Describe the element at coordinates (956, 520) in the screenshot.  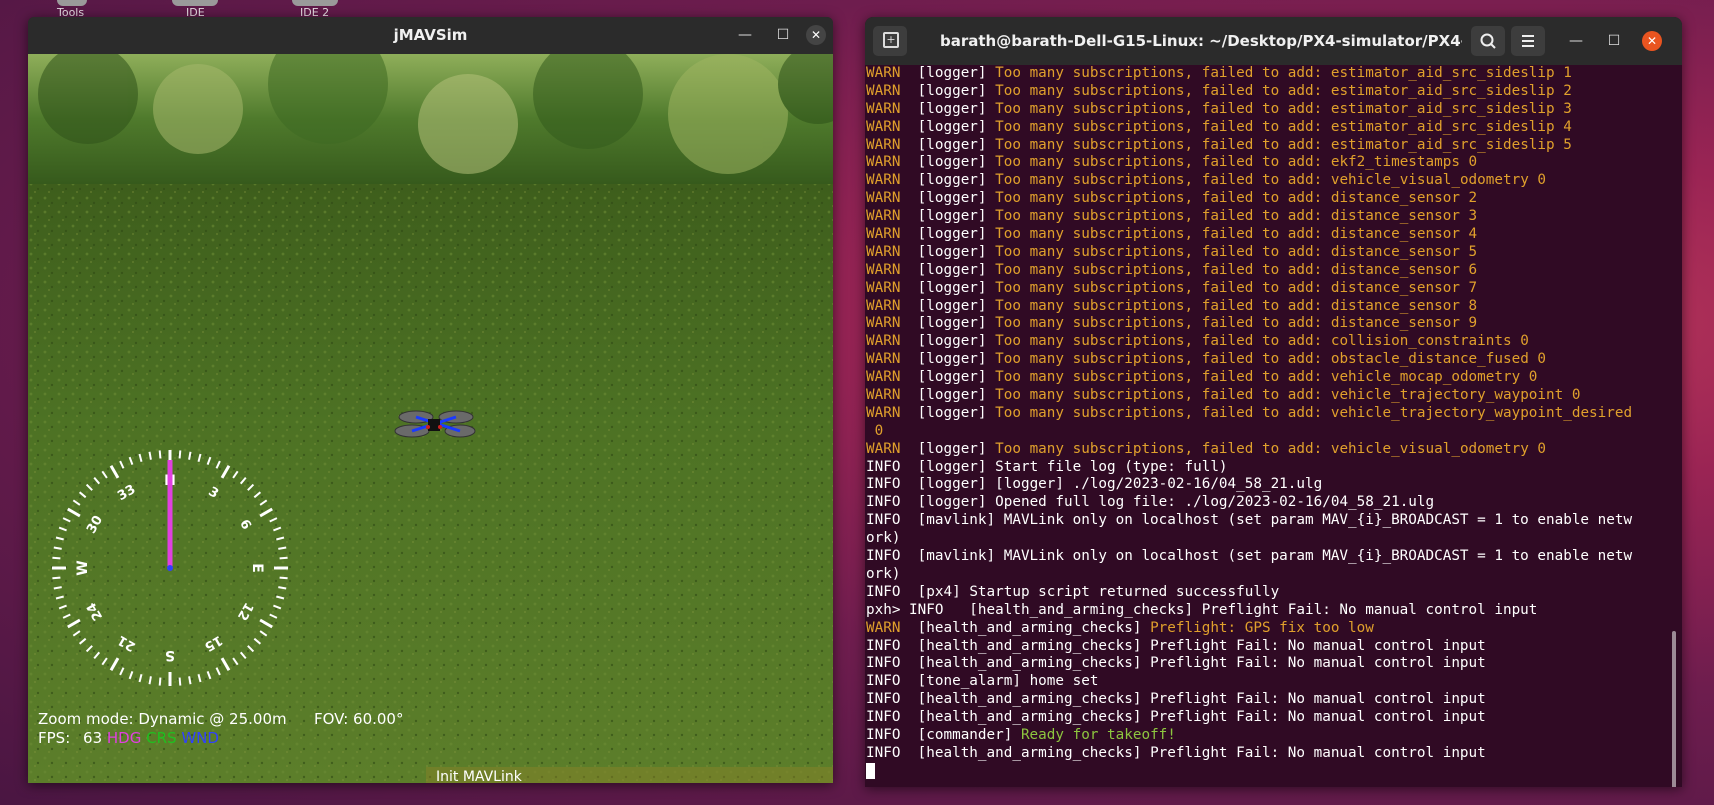
I see `log-module: [mavlink]` at that location.